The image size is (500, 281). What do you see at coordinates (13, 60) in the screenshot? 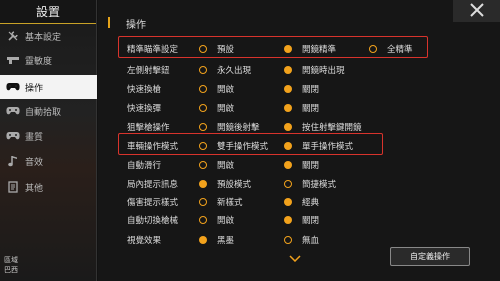
I see `gun-icon` at bounding box center [13, 60].